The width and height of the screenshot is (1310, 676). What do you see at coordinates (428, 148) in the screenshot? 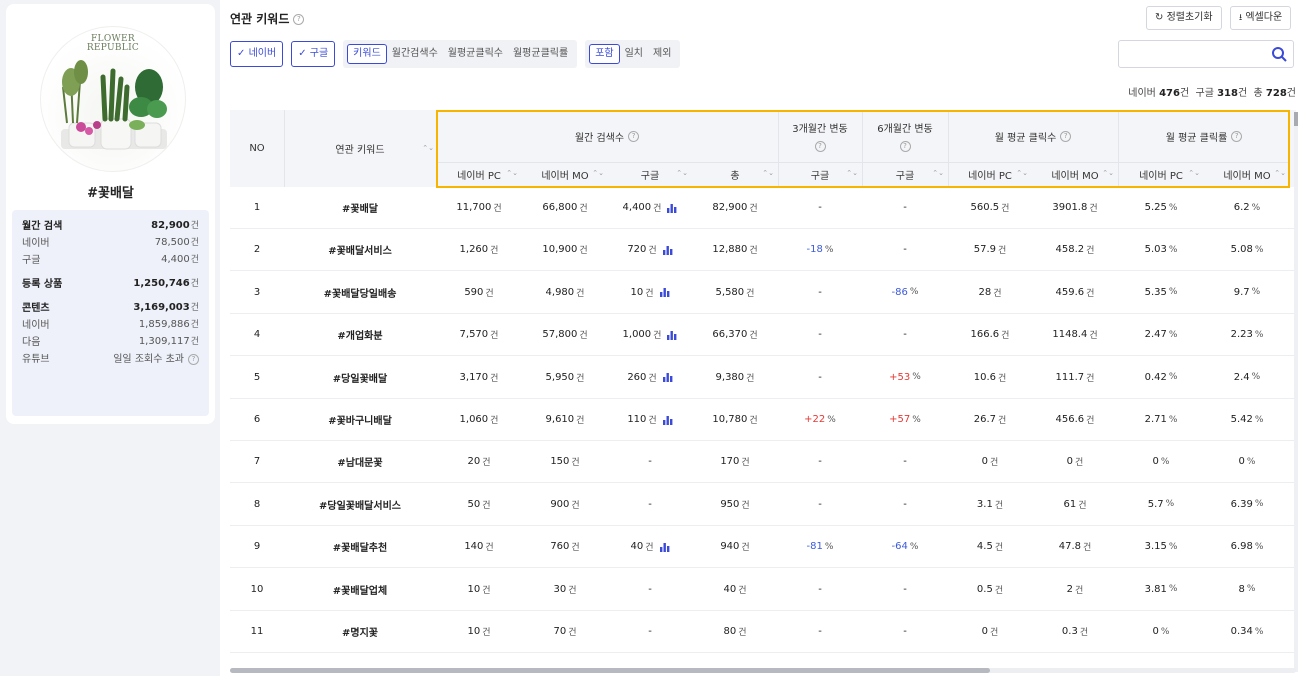
I see `sort-icon: ⌃⌄` at bounding box center [428, 148].